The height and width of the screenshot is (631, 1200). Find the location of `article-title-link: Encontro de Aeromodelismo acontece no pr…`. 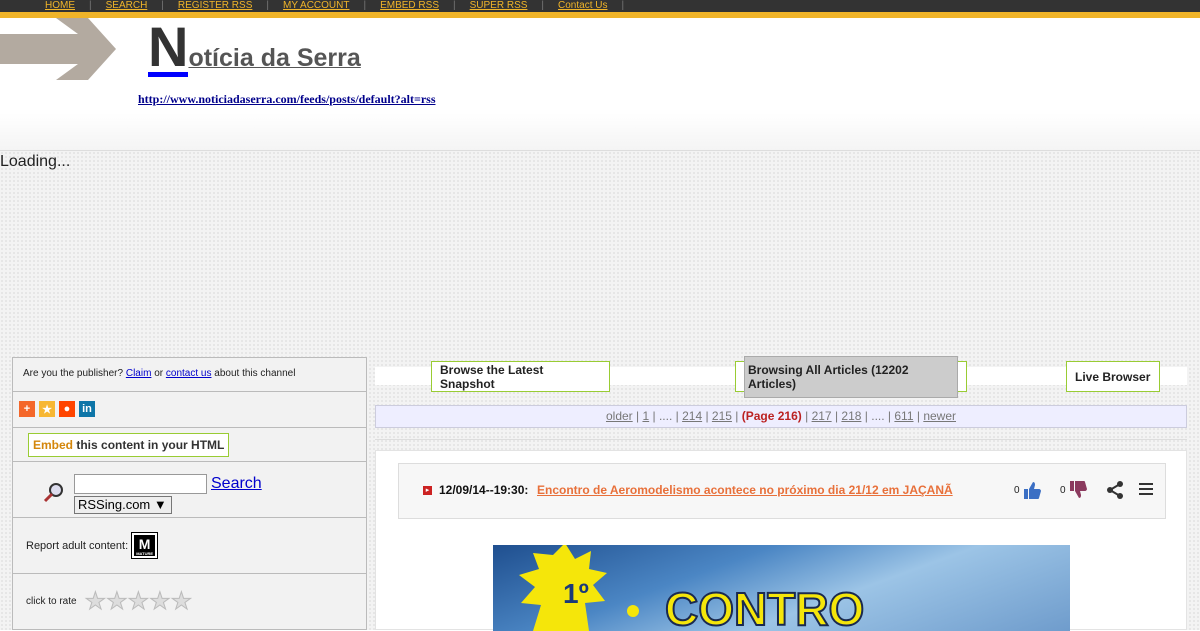

article-title-link: Encontro de Aeromodelismo acontece no pr… is located at coordinates (764, 490).